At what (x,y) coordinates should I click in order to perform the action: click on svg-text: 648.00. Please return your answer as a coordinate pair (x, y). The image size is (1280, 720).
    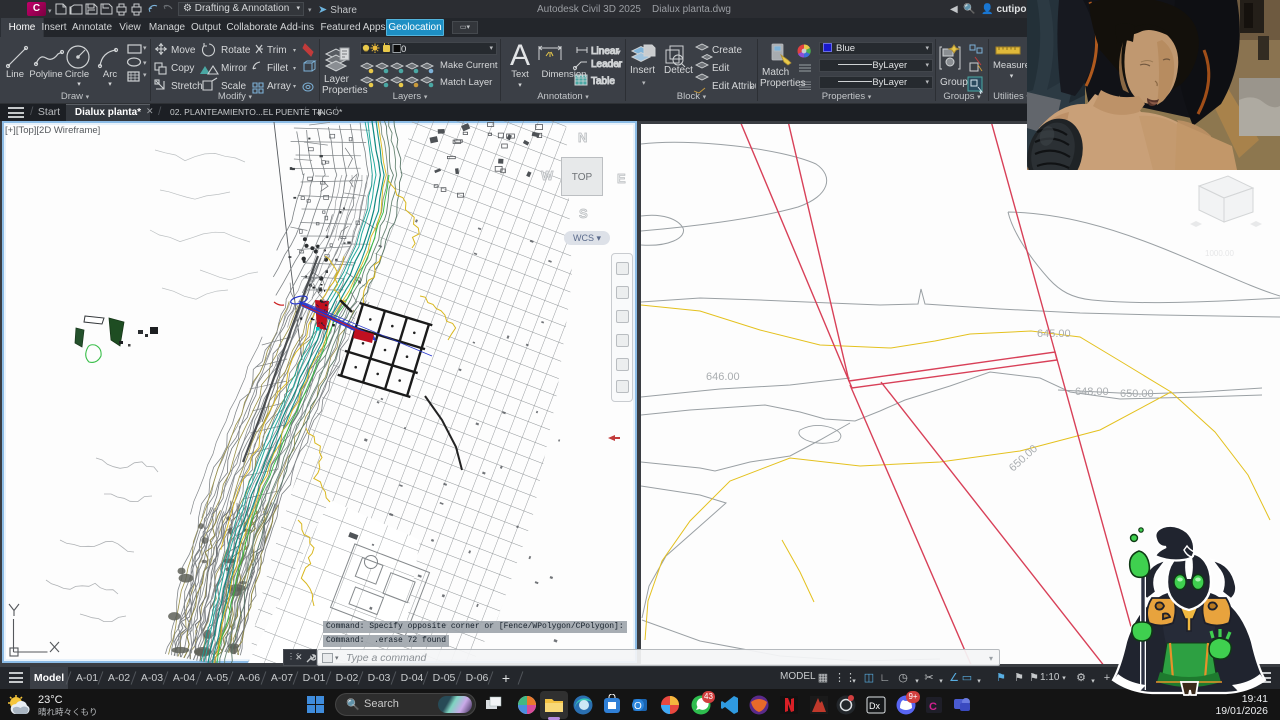
    Looking at the image, I should click on (1092, 392).